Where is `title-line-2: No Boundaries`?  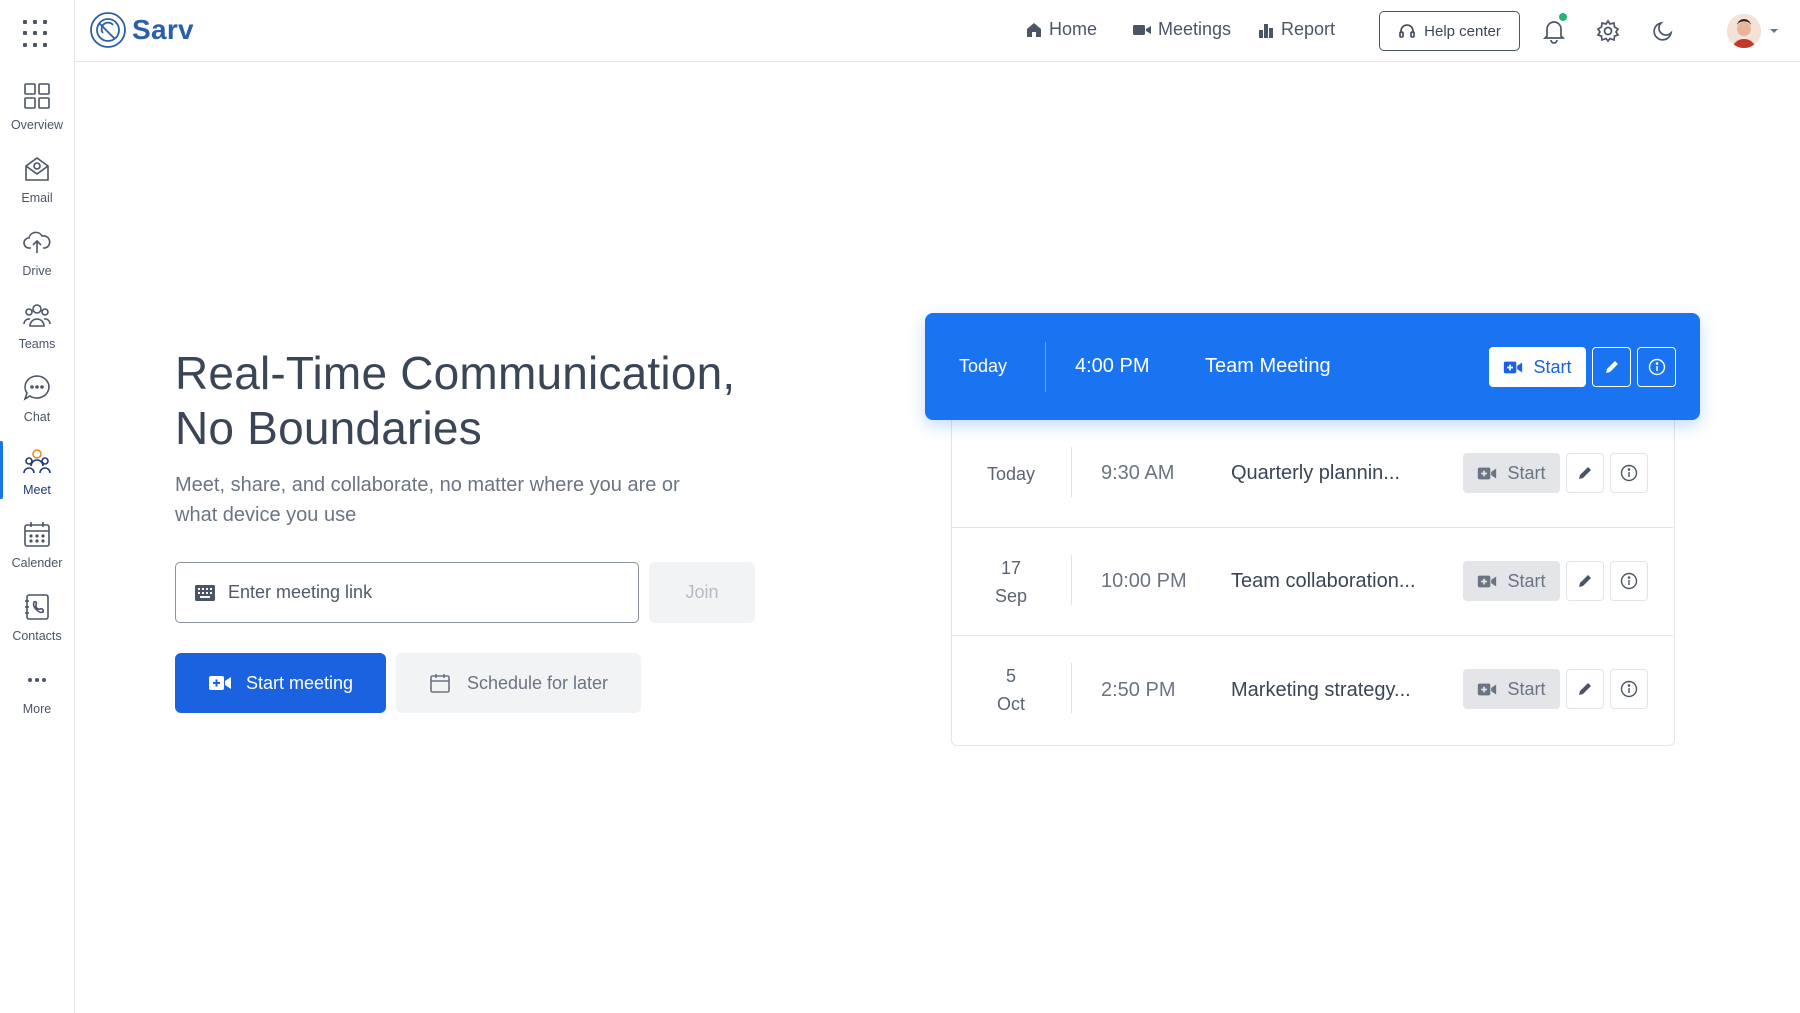 title-line-2: No Boundaries is located at coordinates (328, 428).